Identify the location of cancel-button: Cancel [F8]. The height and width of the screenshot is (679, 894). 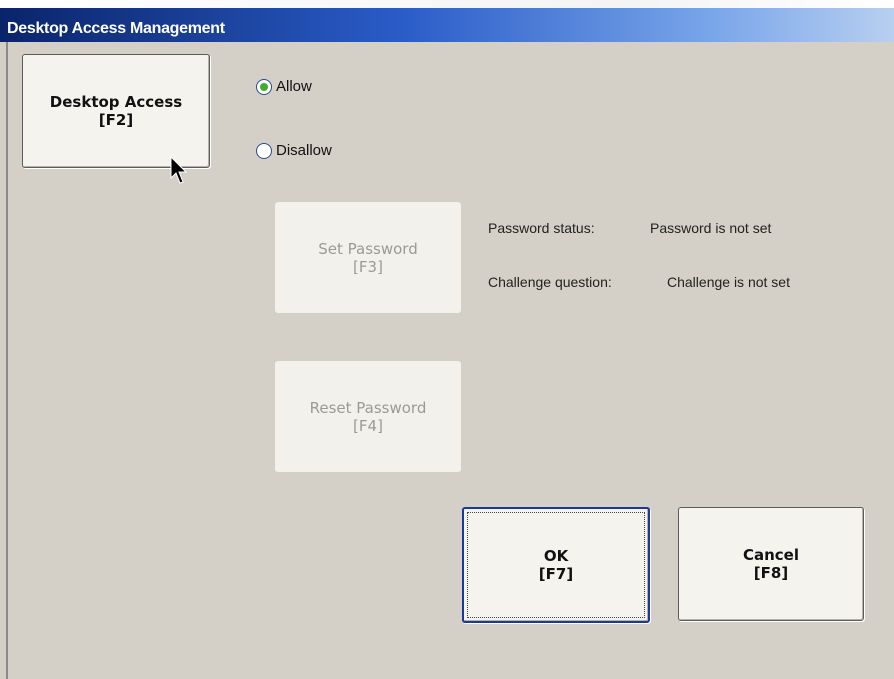
(771, 564).